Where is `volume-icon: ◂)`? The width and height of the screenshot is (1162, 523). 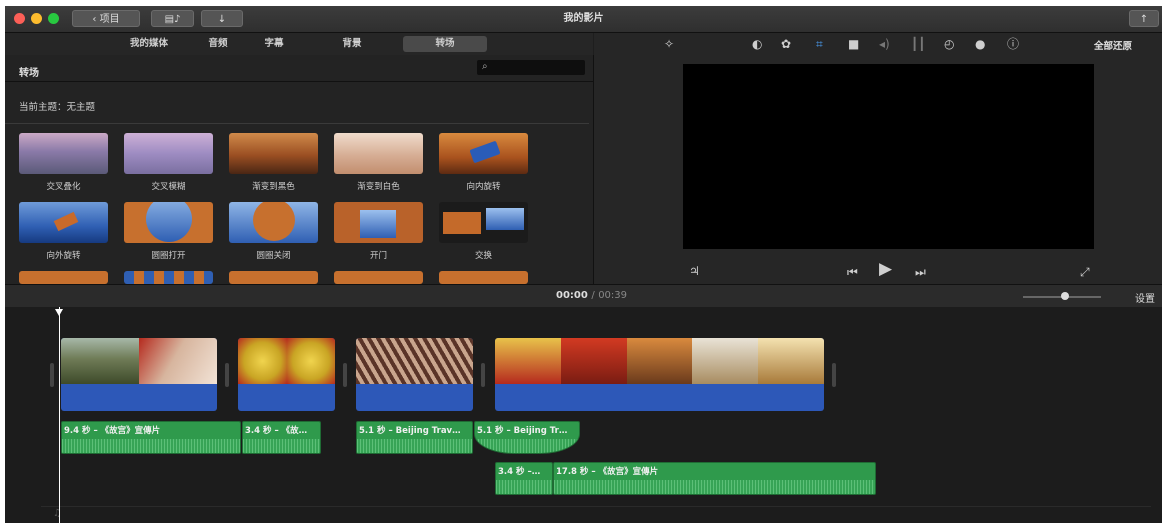 volume-icon: ◂) is located at coordinates (884, 44).